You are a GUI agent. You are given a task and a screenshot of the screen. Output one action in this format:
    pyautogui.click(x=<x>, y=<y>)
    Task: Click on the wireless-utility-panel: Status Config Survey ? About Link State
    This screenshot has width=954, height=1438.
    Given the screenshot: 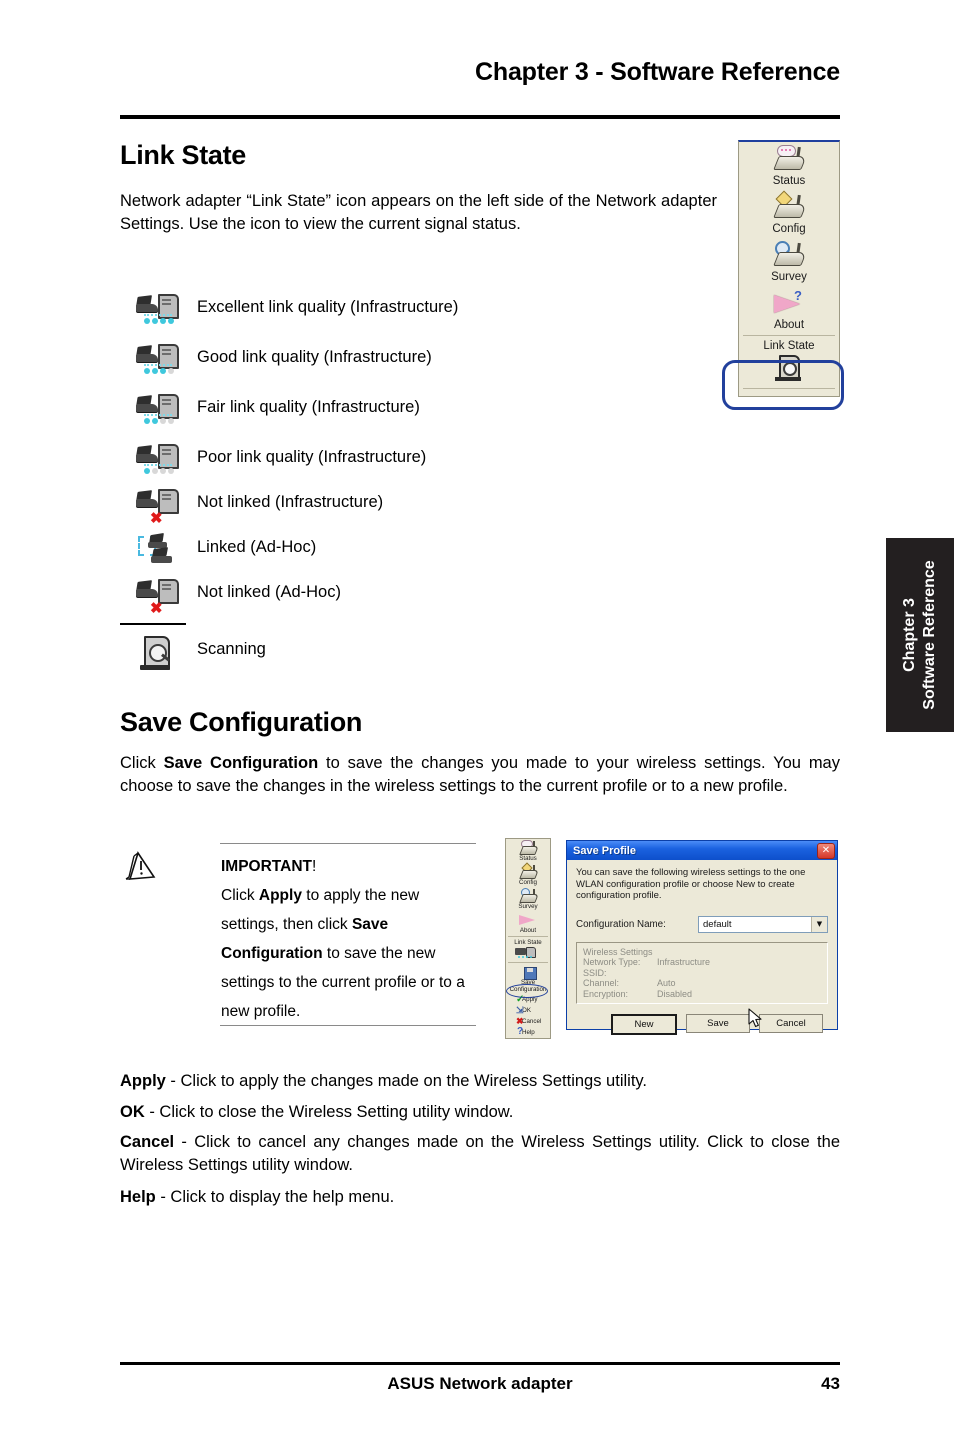 What is the action you would take?
    pyautogui.click(x=789, y=268)
    